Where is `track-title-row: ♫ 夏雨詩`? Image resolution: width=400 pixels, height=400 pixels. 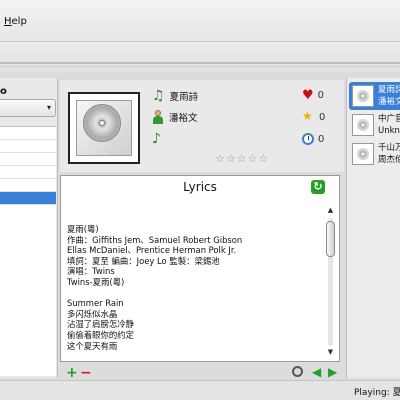 track-title-row: ♫ 夏雨詩 is located at coordinates (175, 96).